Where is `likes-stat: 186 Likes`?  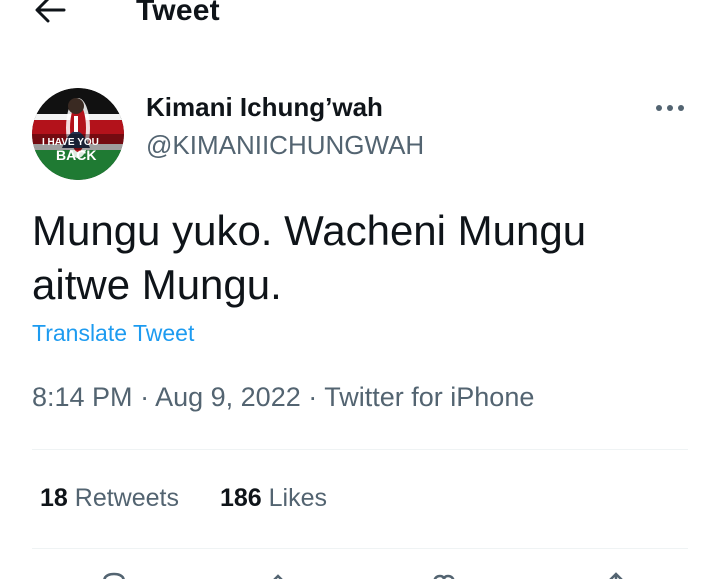
likes-stat: 186 Likes is located at coordinates (273, 498).